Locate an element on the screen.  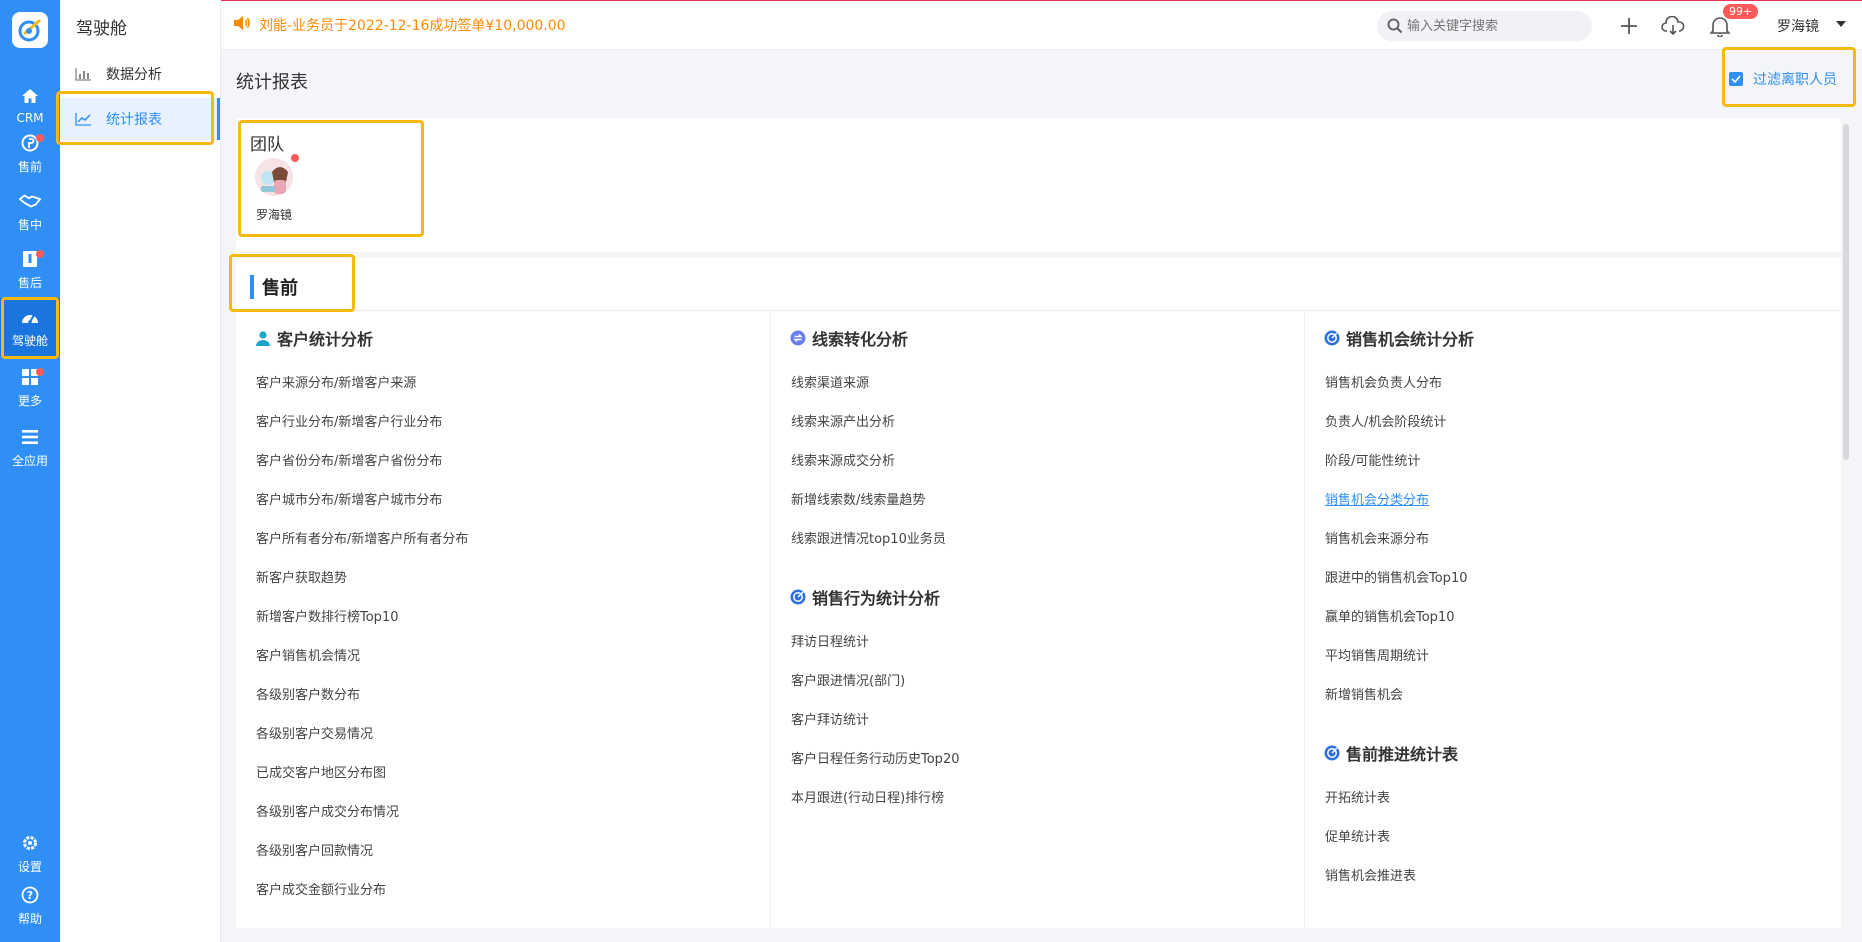
group-title-label: 销售机会统计分析 is located at coordinates (1410, 339).